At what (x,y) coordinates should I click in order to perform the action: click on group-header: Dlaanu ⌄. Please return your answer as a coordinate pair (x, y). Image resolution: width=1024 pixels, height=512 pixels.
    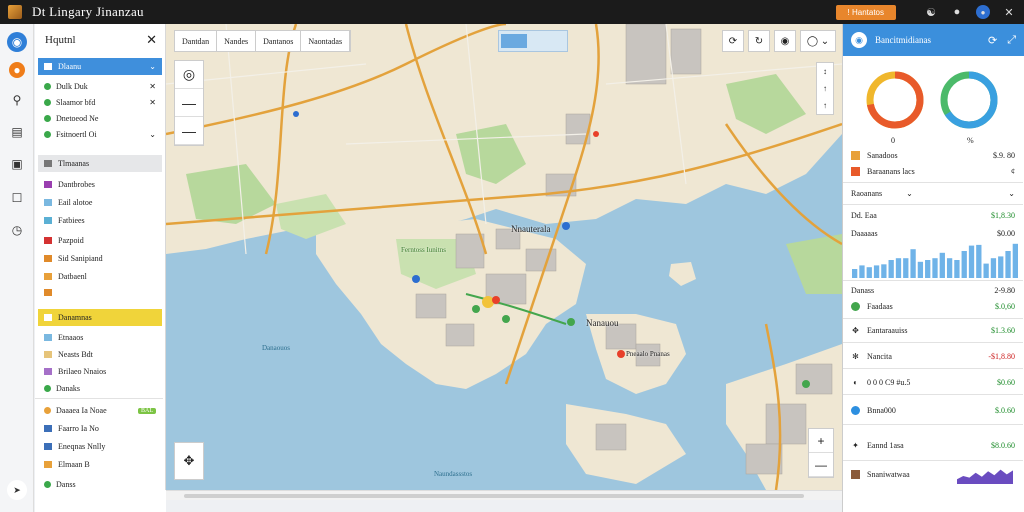
    Looking at the image, I should click on (100, 66).